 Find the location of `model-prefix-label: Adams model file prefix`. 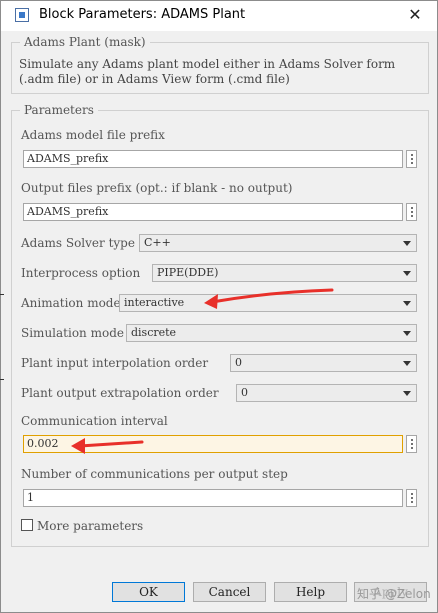

model-prefix-label: Adams model file prefix is located at coordinates (93, 135).